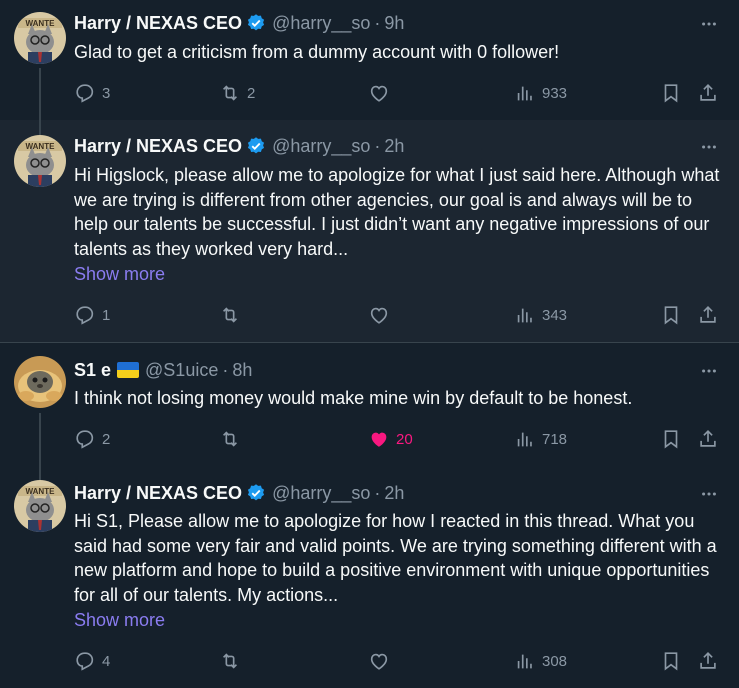 Image resolution: width=739 pixels, height=688 pixels. I want to click on action-bar: 3 2 933, so click(399, 93).